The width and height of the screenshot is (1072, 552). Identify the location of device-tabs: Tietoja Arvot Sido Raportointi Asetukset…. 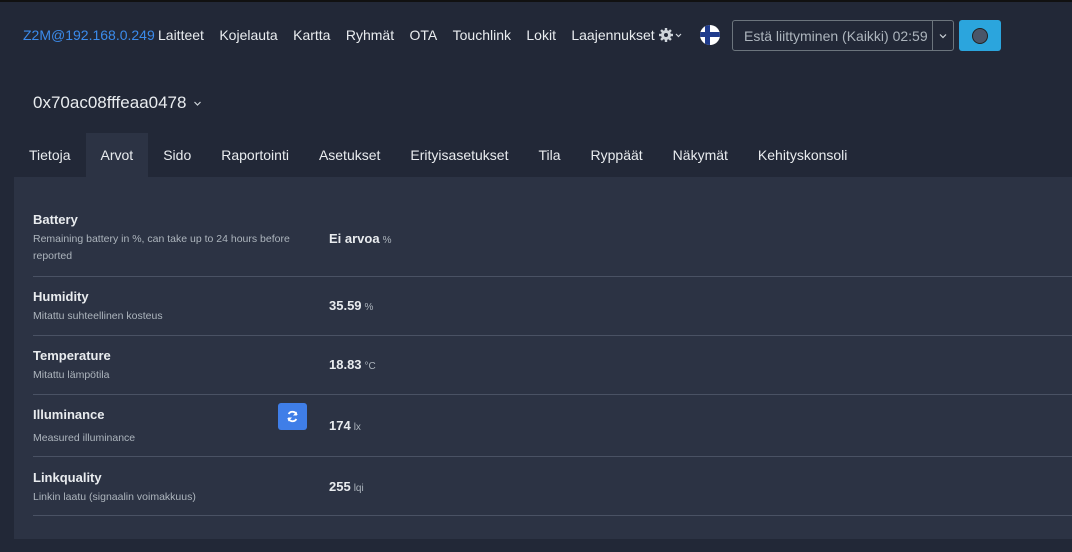
(438, 155).